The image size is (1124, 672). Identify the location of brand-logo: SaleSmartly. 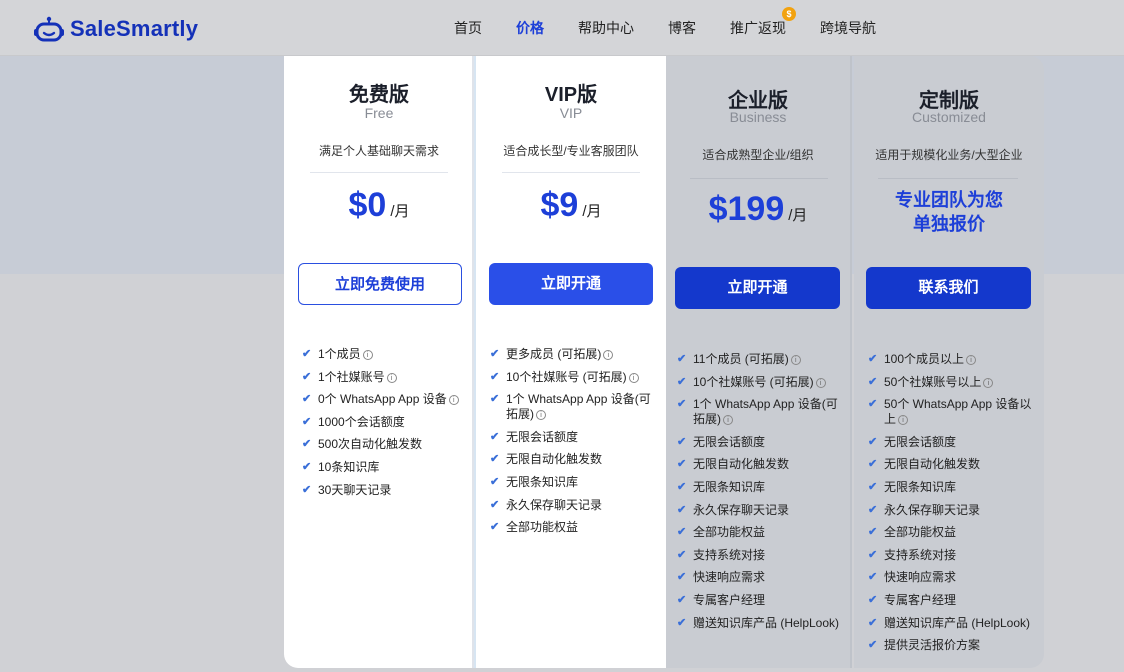
(116, 29).